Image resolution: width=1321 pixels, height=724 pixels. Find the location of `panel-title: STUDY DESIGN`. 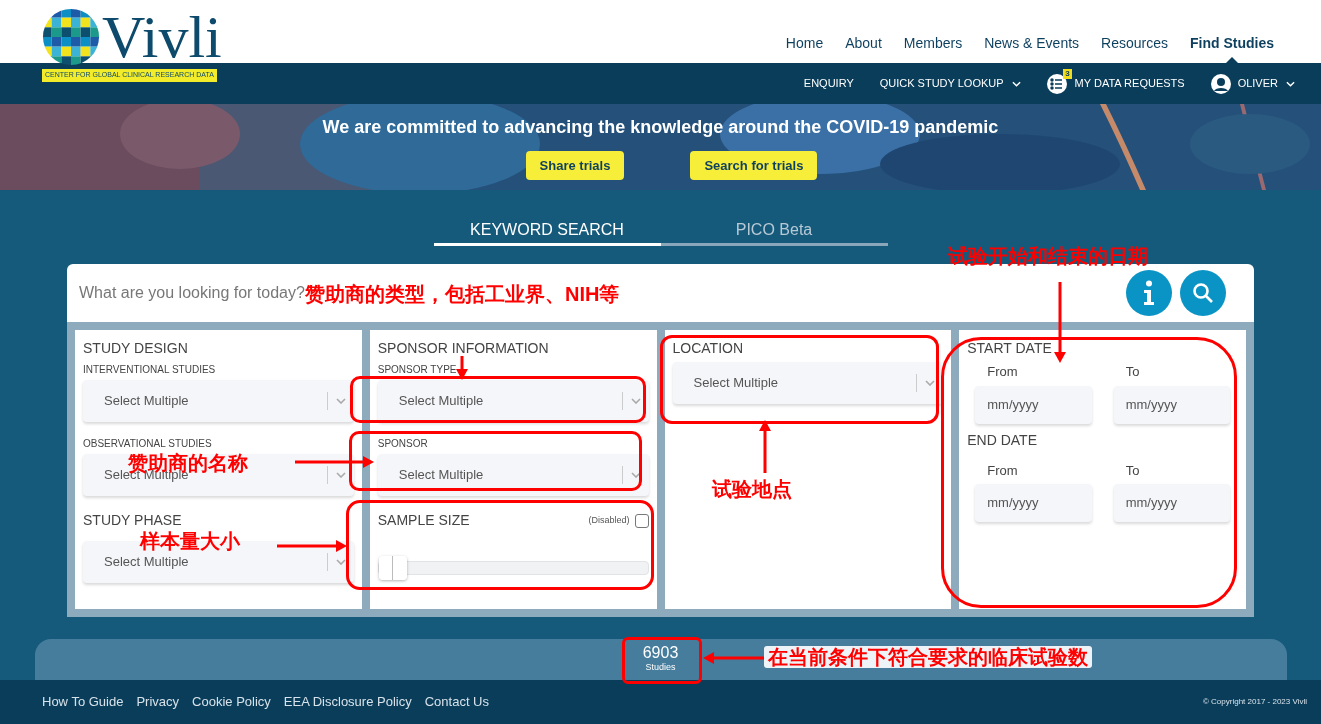

panel-title: STUDY DESIGN is located at coordinates (135, 348).